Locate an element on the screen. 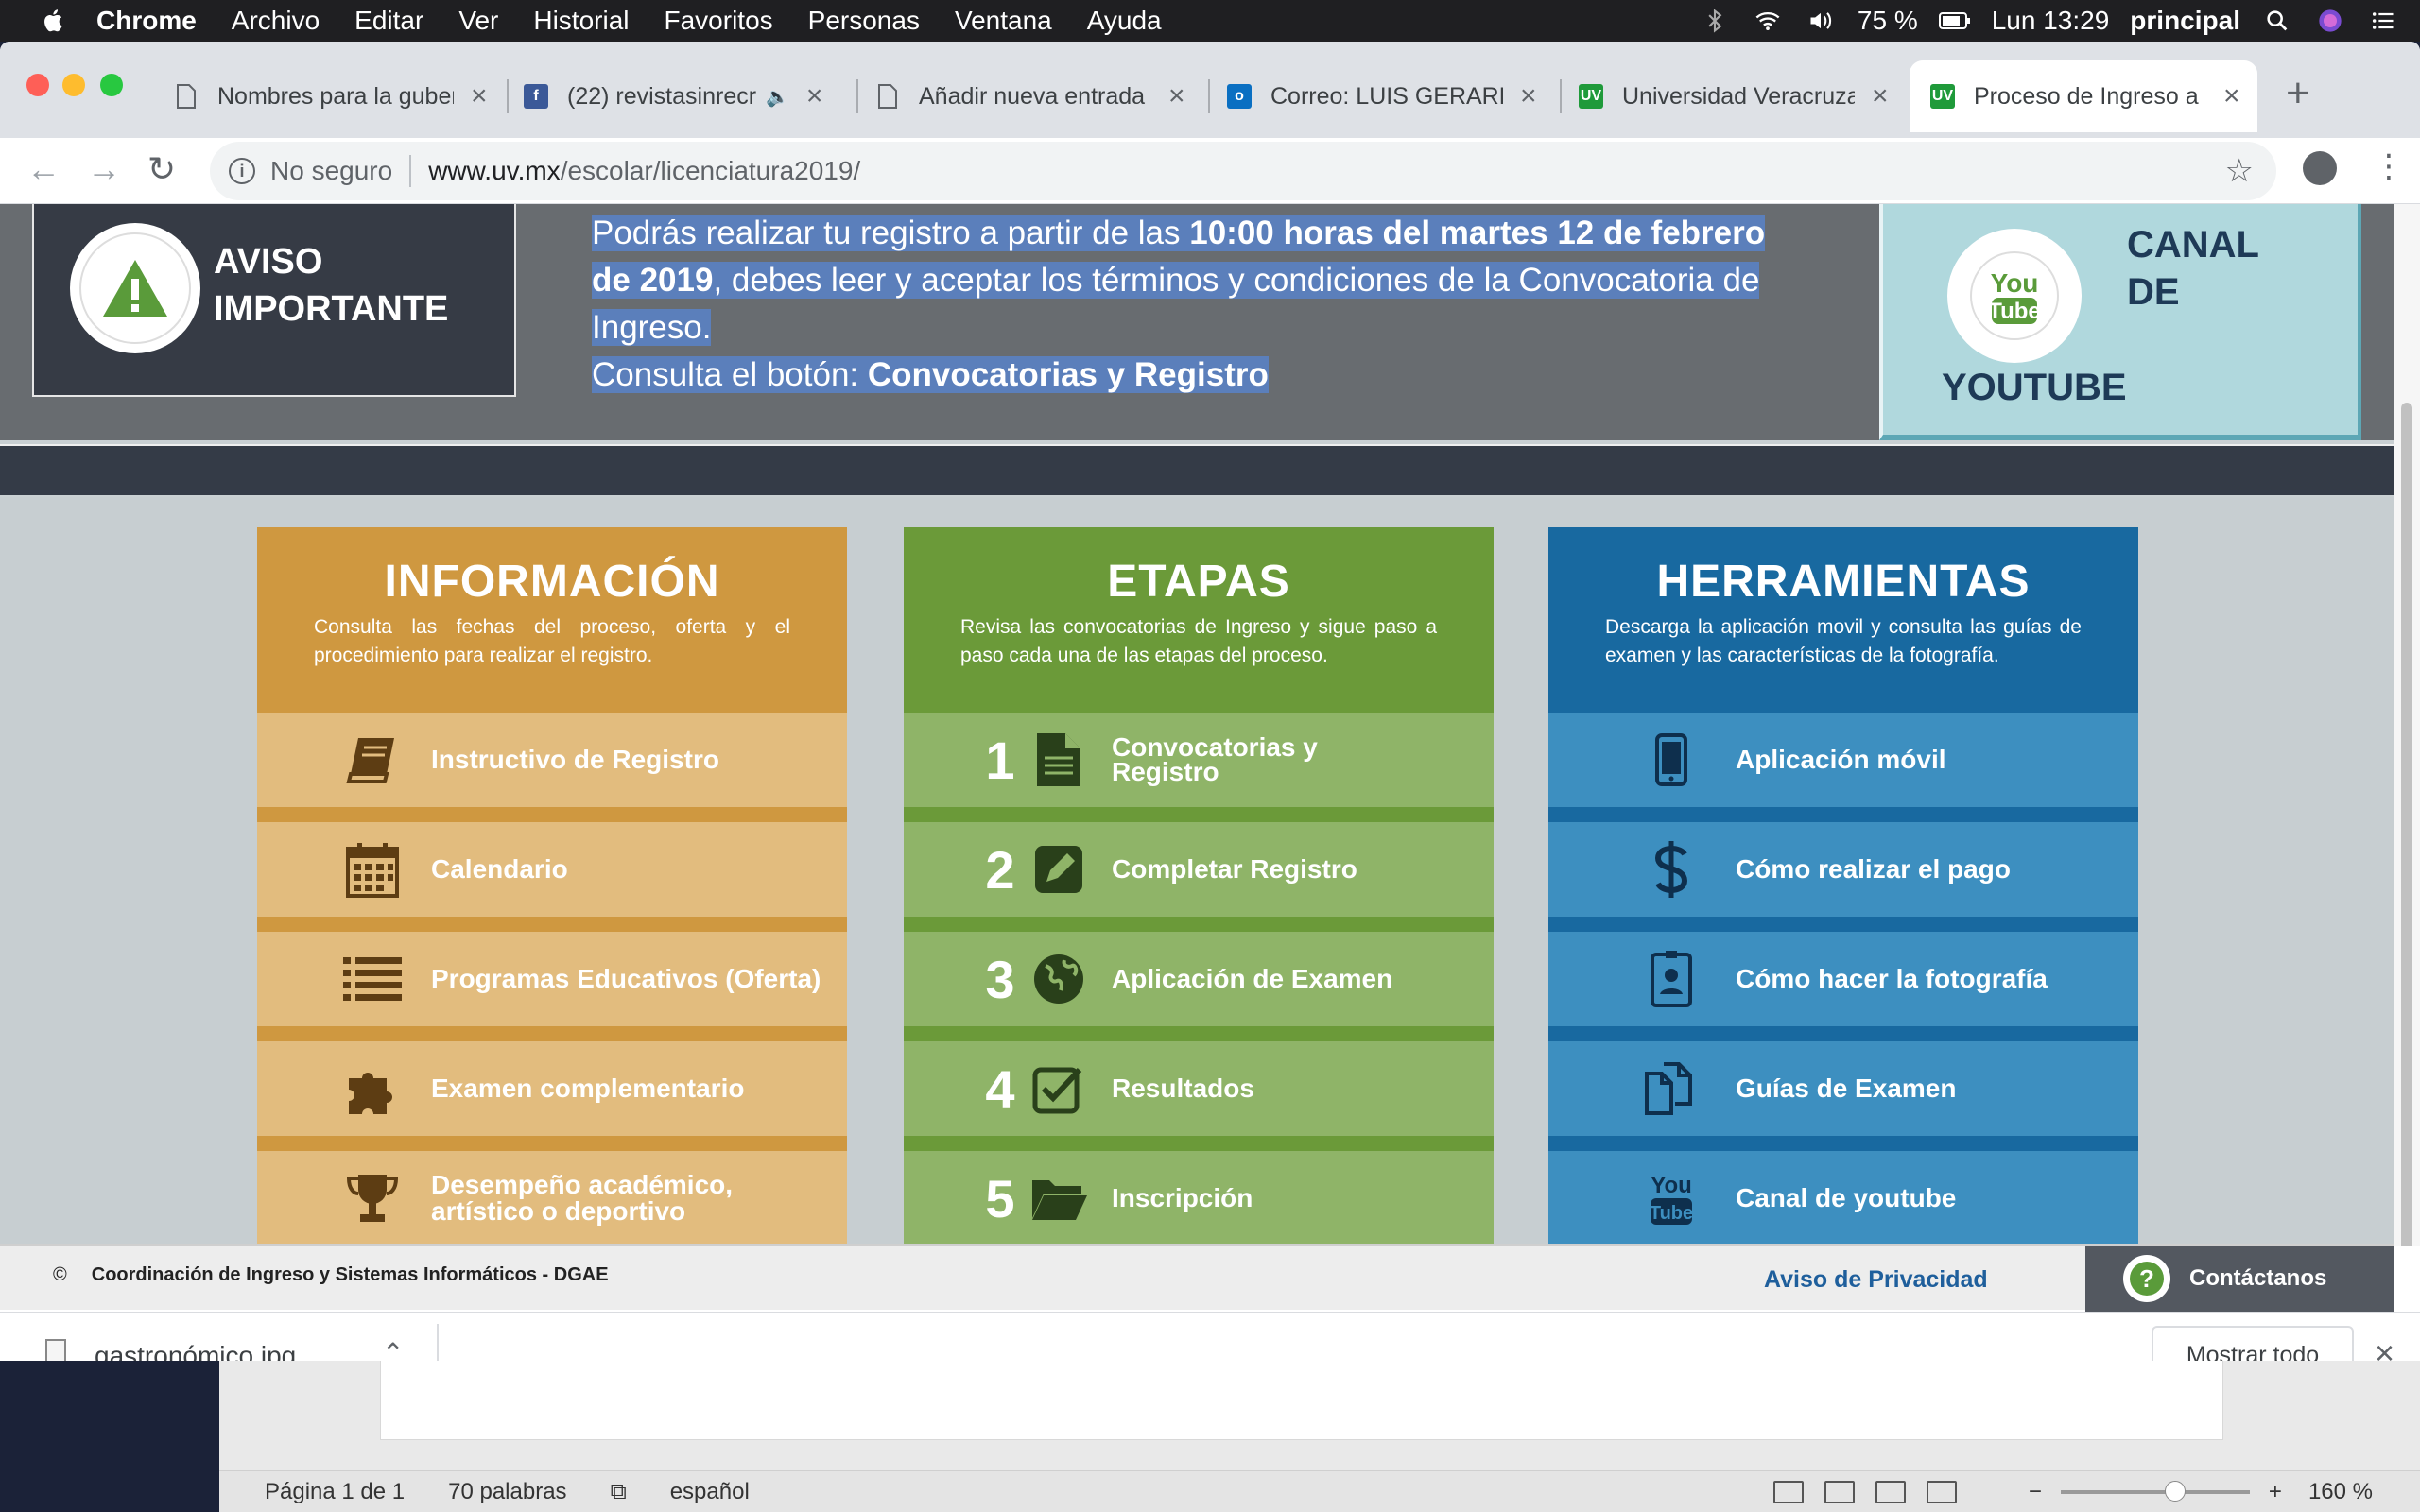 This screenshot has height=1512, width=2420. privacy-link: Aviso de Privacidad is located at coordinates (1876, 1280).